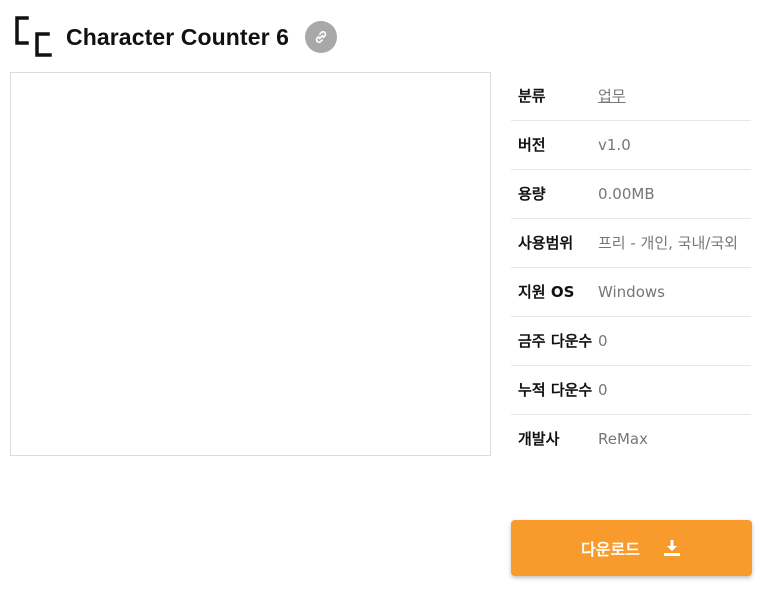 The image size is (765, 591). What do you see at coordinates (612, 96) in the screenshot?
I see `category-link: 업무` at bounding box center [612, 96].